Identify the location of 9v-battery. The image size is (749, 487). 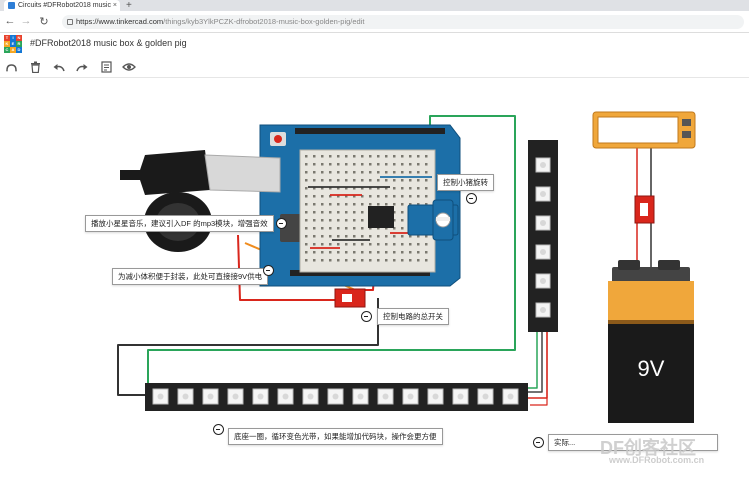
(651, 341).